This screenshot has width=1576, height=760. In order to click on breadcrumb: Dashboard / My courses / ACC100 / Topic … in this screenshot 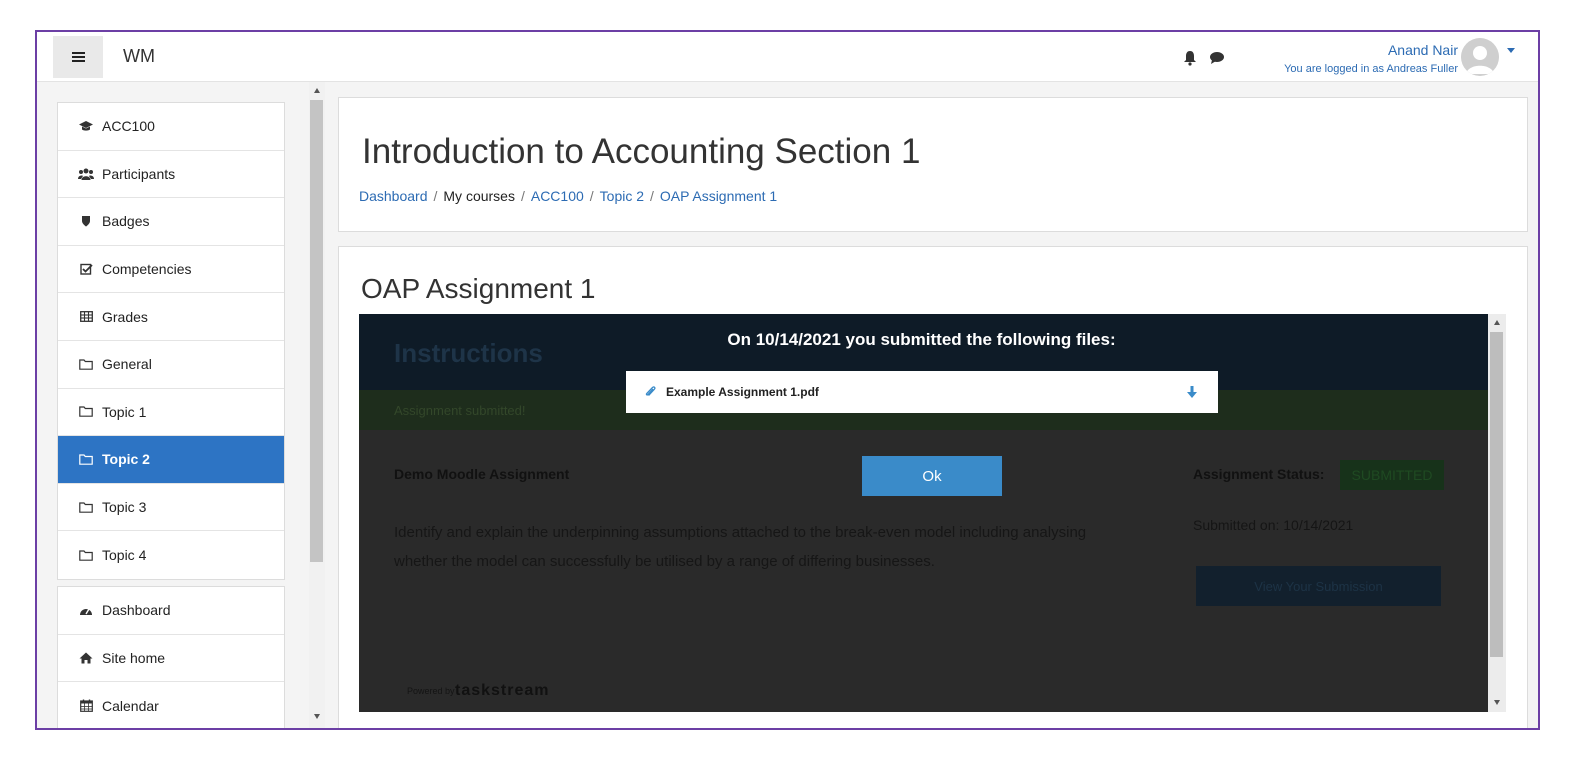, I will do `click(568, 196)`.